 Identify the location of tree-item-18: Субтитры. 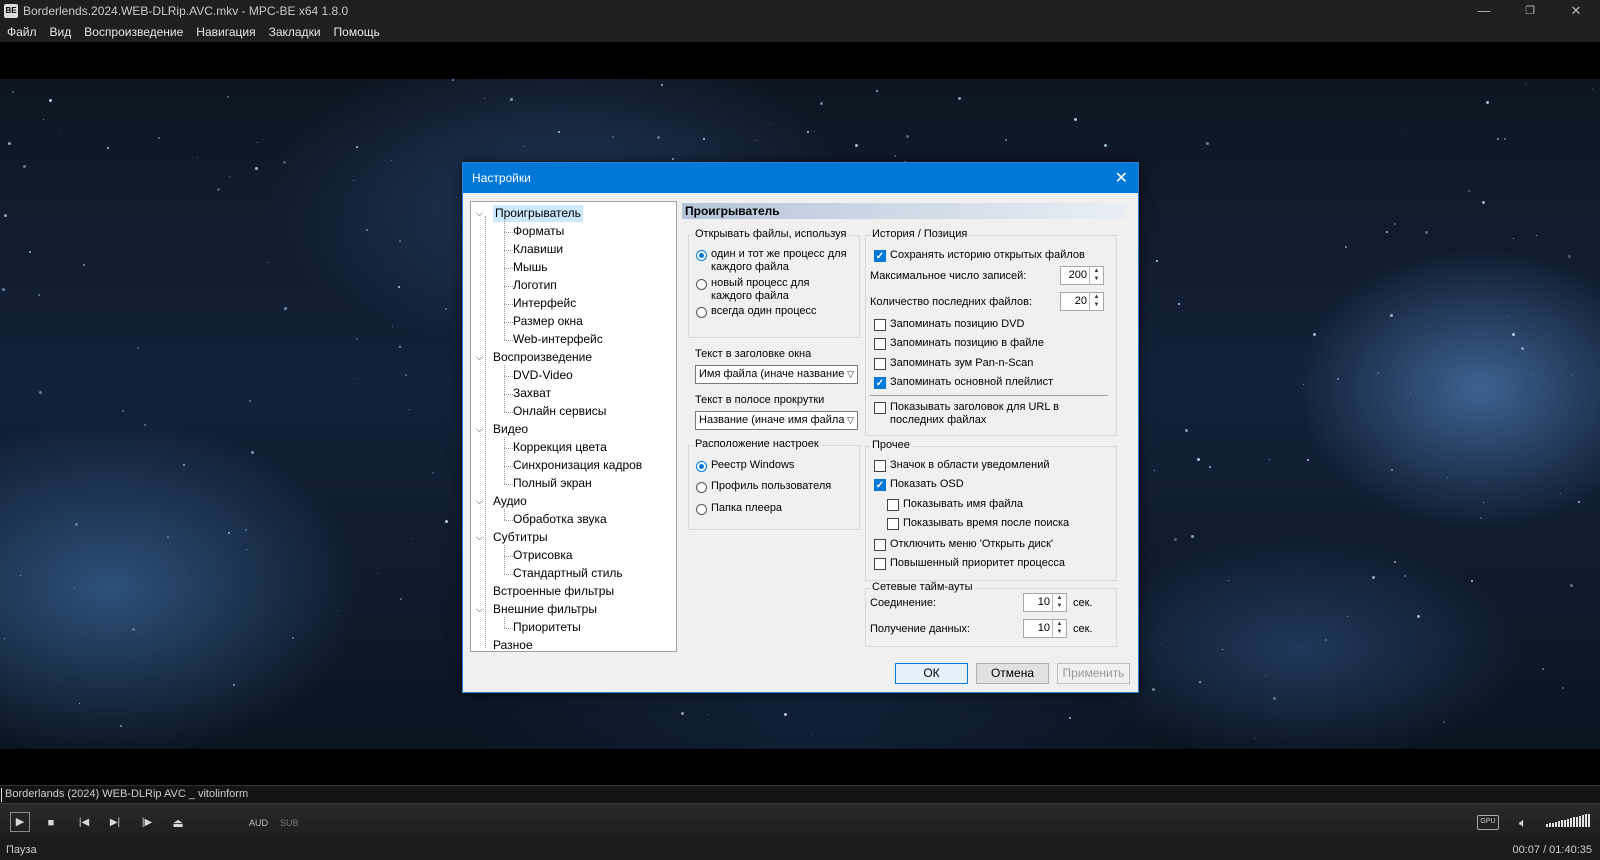
(520, 537).